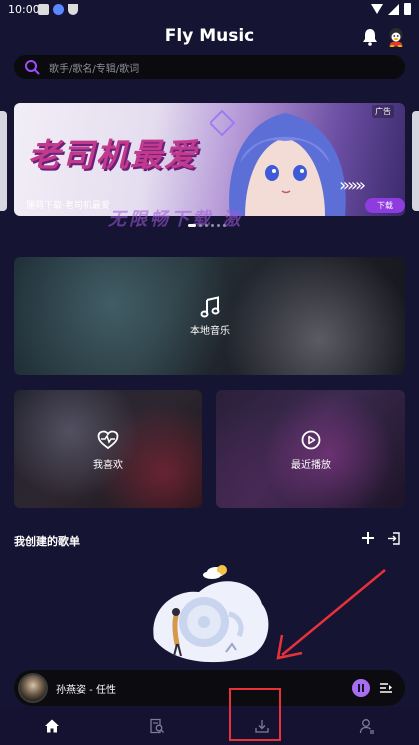 The width and height of the screenshot is (419, 745). I want to click on banner-overflow-text: 无限畅下载 激, so click(176, 219).